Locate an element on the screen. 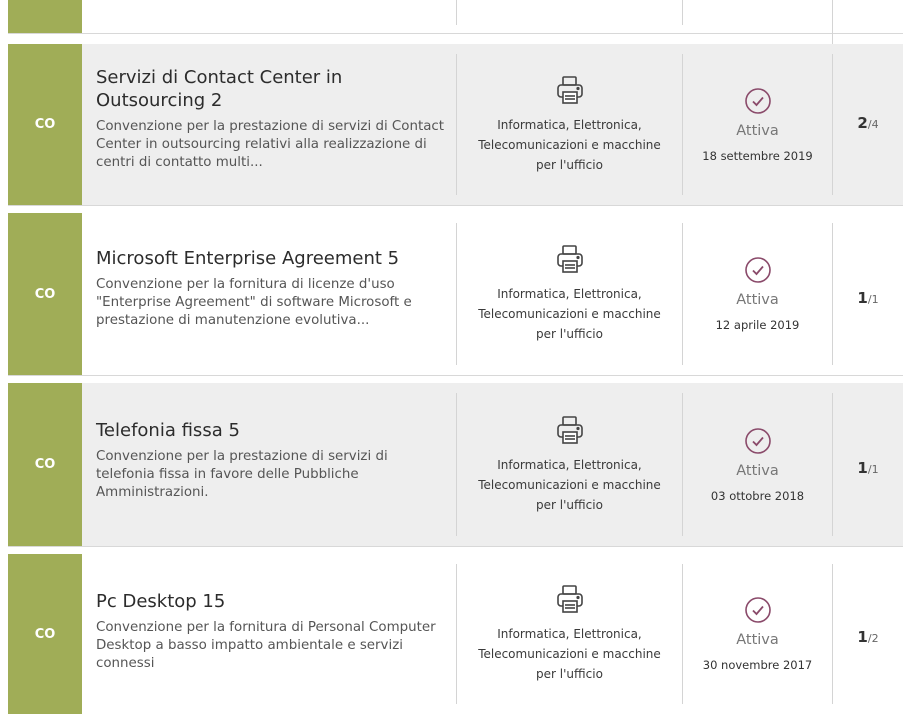 This screenshot has height=714, width=903. convention-title: Pc Desktop 15 is located at coordinates (270, 601).